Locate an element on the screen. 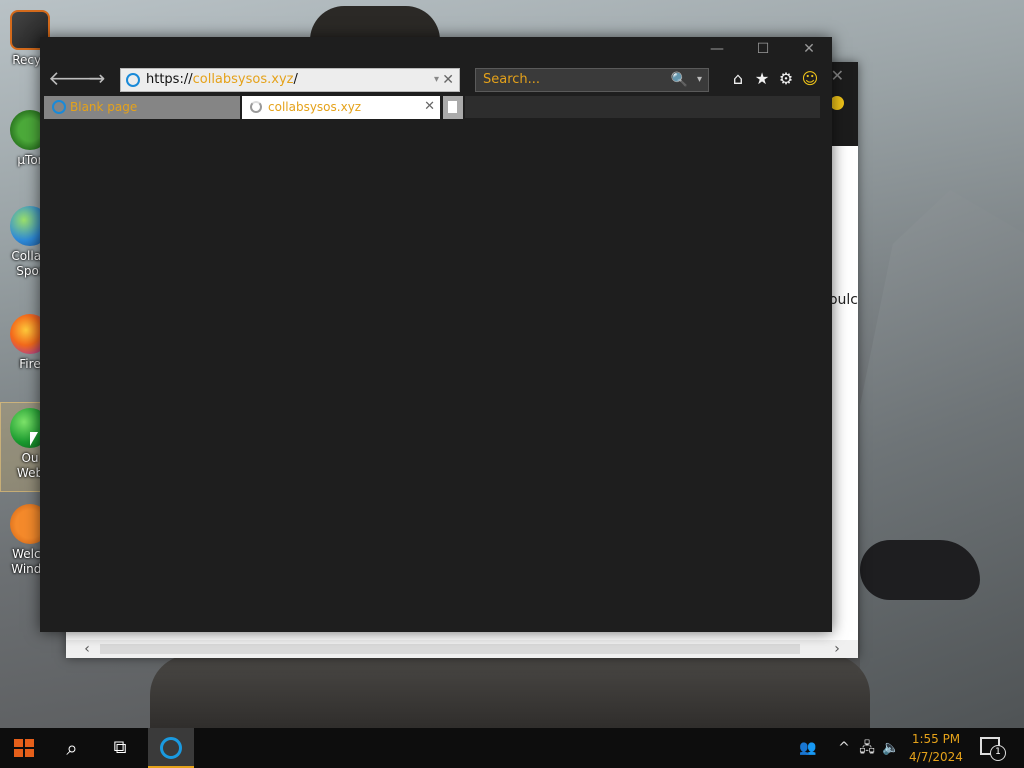 The height and width of the screenshot is (768, 1024). feedback-smiley-icon: ☺ is located at coordinates (810, 79).